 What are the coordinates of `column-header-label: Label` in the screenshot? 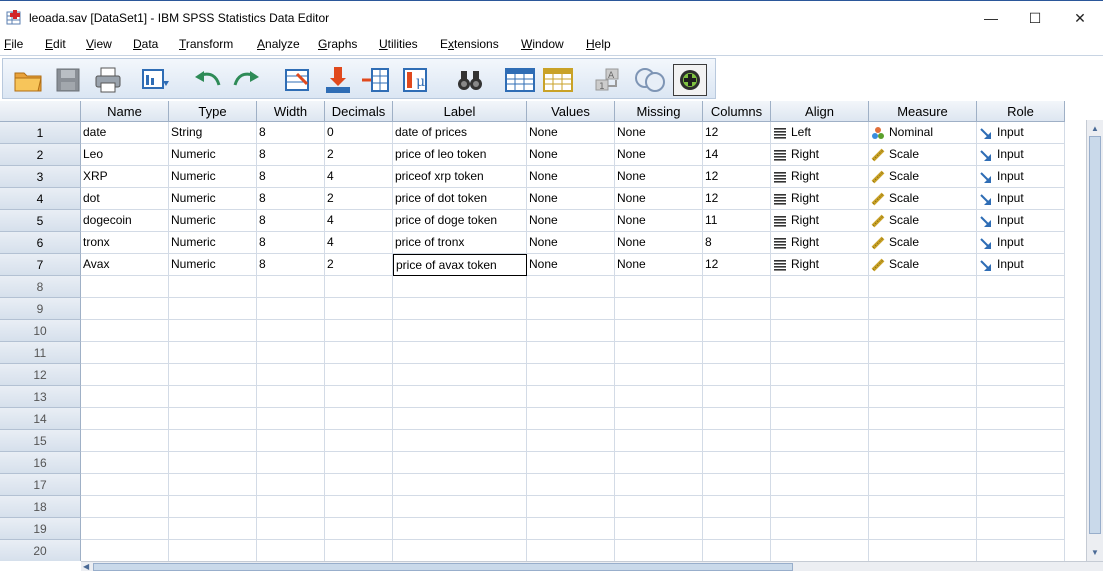 It's located at (460, 111).